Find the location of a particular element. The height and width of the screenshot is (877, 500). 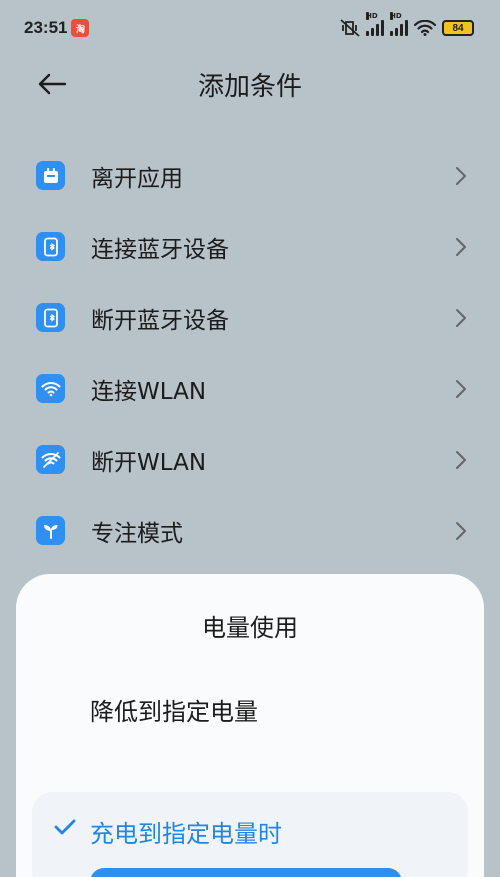

list-item-label: 断开蓝牙设备 is located at coordinates (160, 320).